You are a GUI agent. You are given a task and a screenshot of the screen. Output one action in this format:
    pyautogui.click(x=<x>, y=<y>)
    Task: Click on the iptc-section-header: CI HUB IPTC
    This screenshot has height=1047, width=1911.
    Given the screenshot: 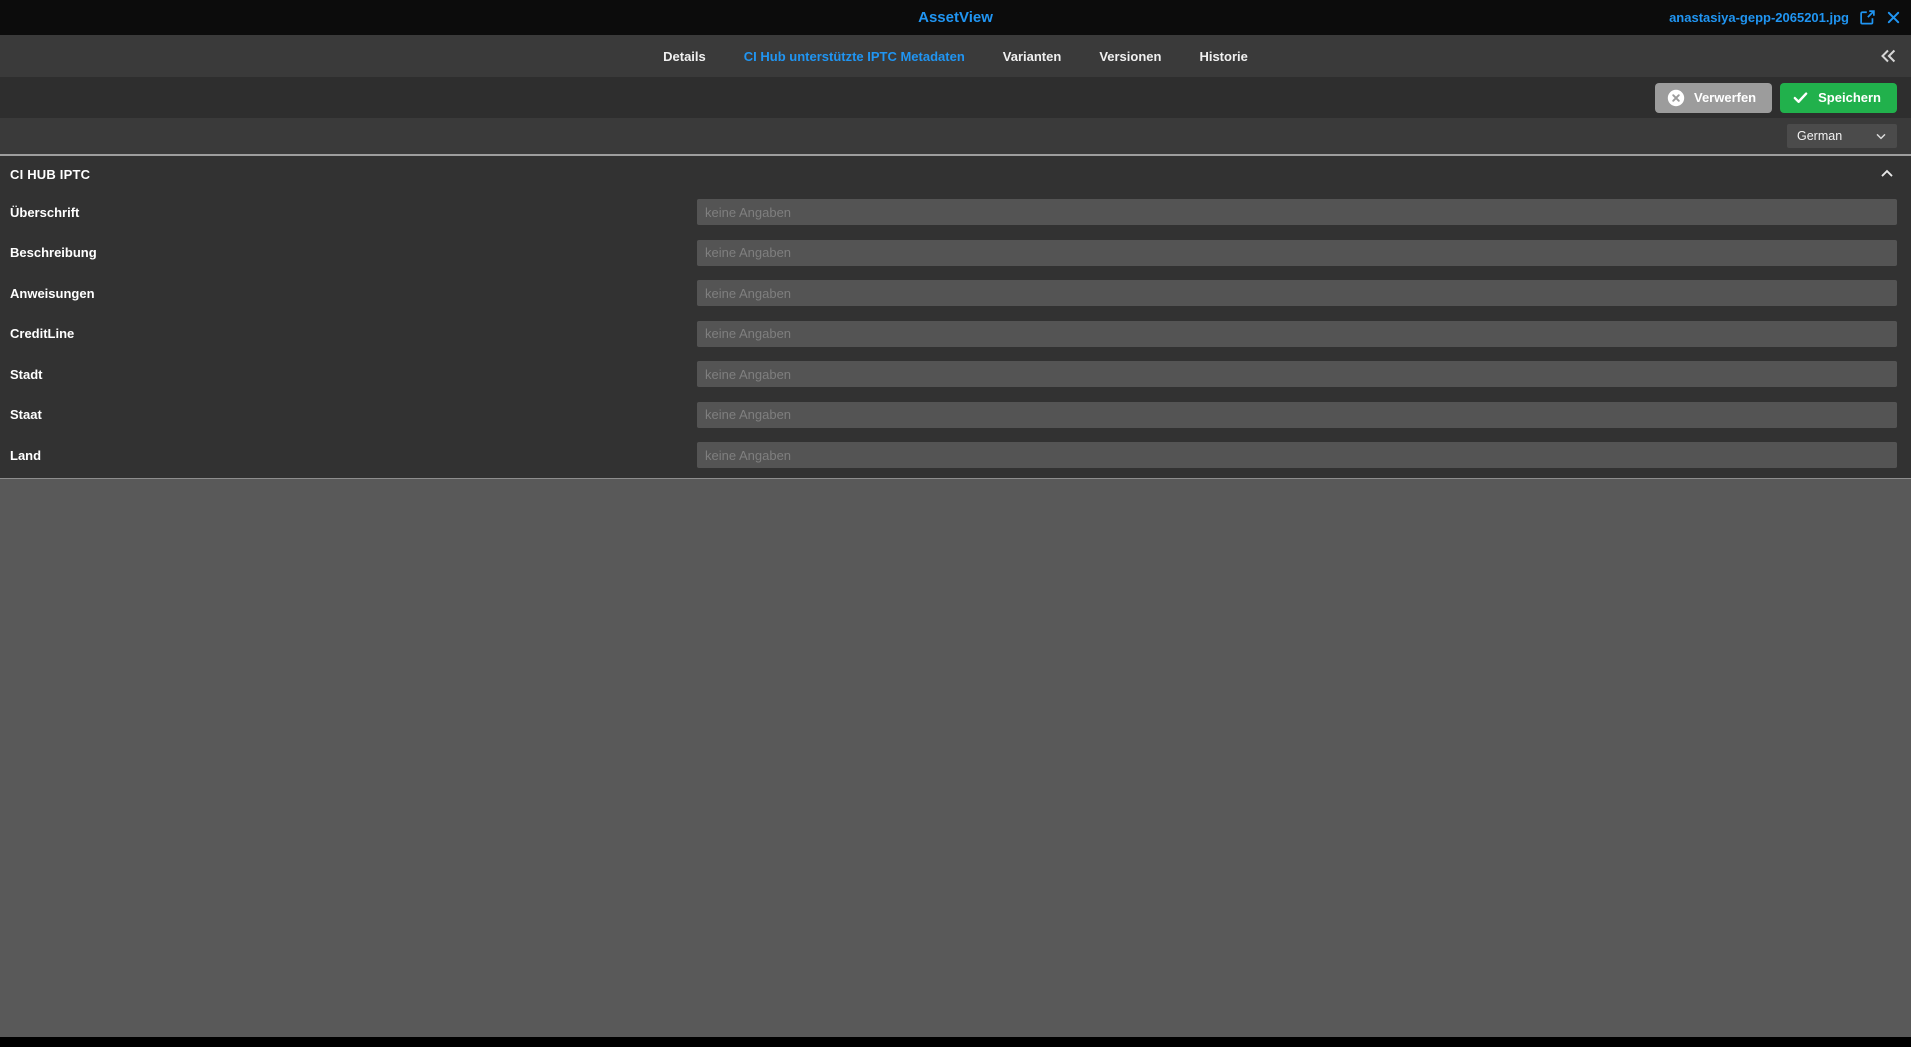 What is the action you would take?
    pyautogui.click(x=955, y=174)
    